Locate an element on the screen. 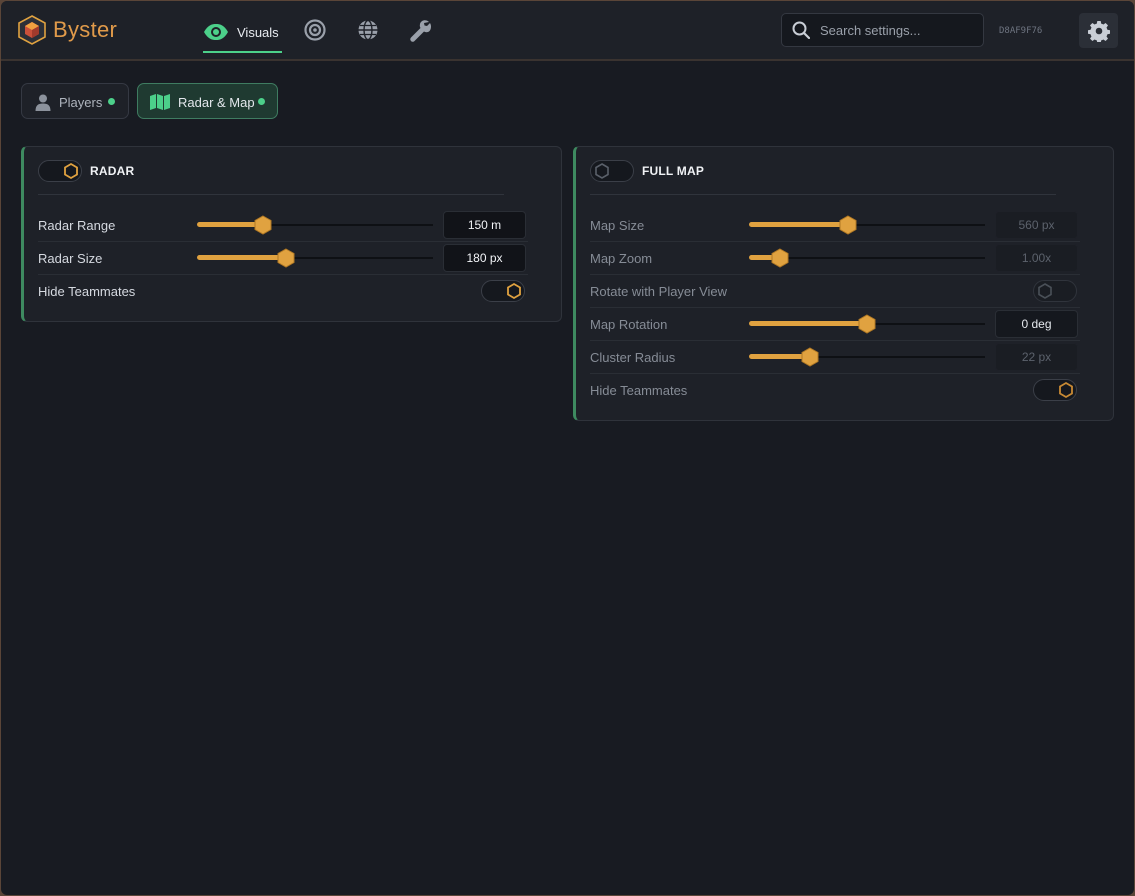  radar-range-value: 150 m is located at coordinates (484, 225).